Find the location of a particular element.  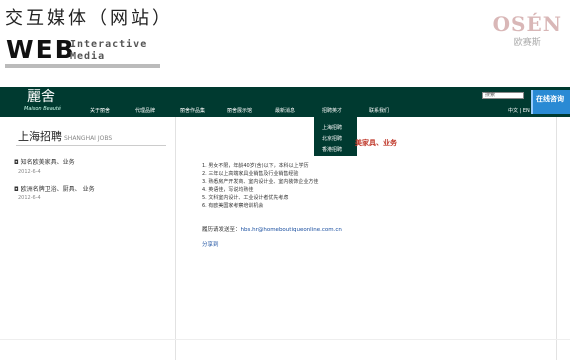

job-list-item: ◘ 知名欧美家具、业务 is located at coordinates (44, 161).